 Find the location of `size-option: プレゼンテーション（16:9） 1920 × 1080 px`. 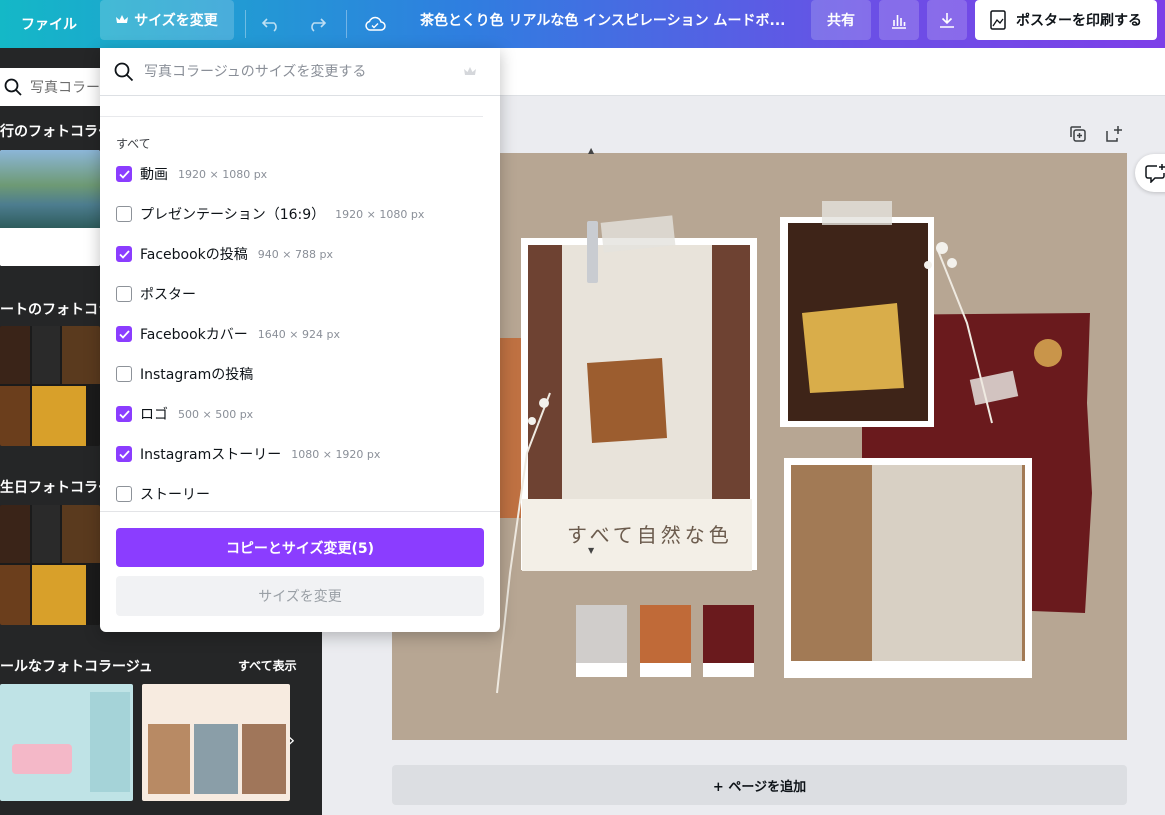

size-option: プレゼンテーション（16:9） 1920 × 1080 px is located at coordinates (270, 214).